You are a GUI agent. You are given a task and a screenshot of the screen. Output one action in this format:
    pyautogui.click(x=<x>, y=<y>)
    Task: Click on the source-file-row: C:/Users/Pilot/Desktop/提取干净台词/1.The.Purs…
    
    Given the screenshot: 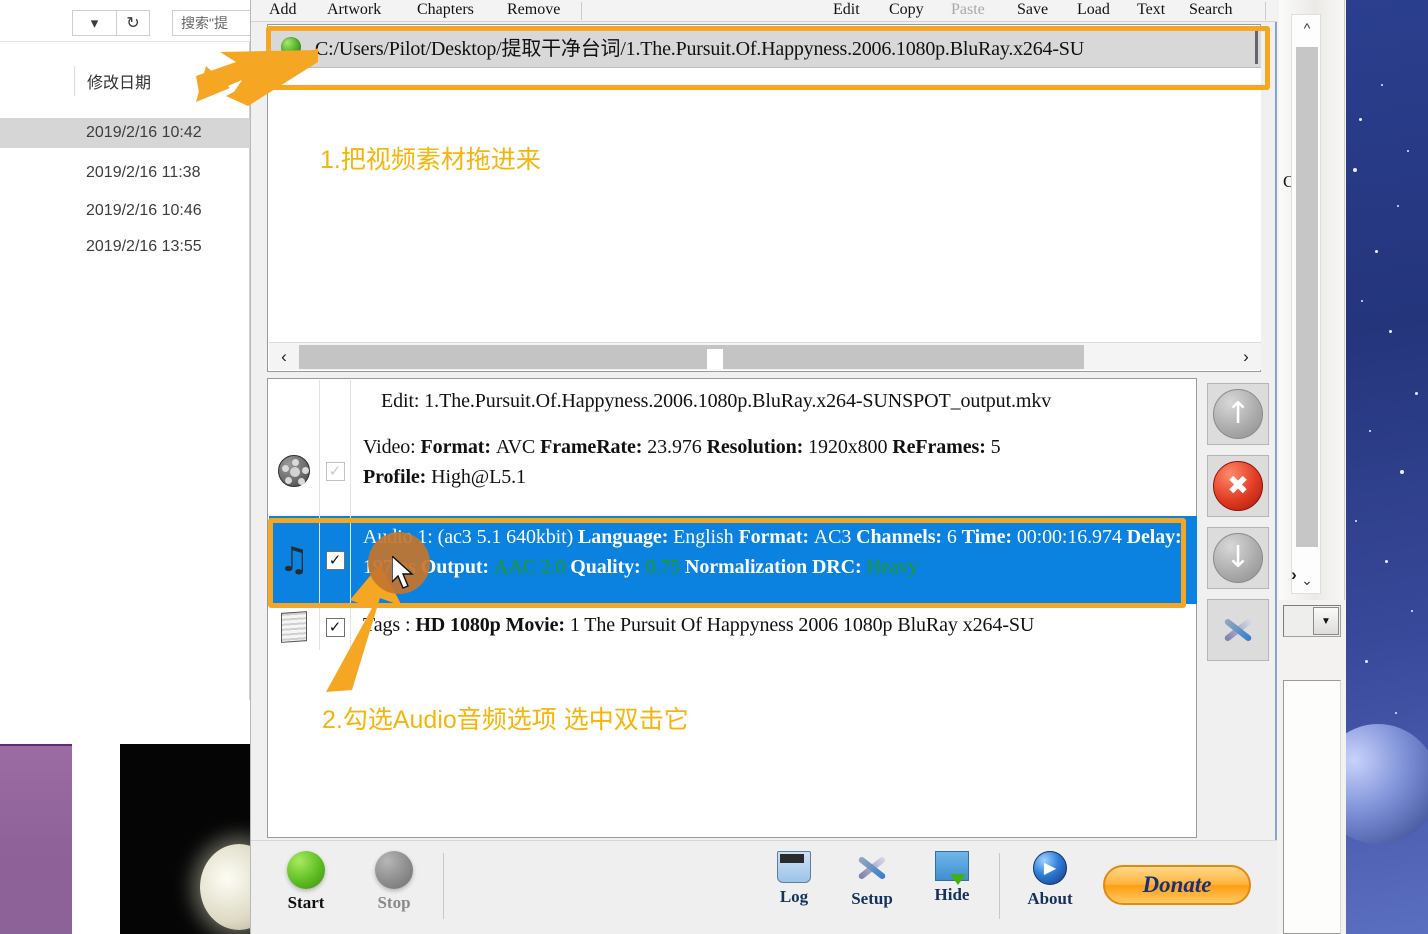 What is the action you would take?
    pyautogui.click(x=765, y=47)
    